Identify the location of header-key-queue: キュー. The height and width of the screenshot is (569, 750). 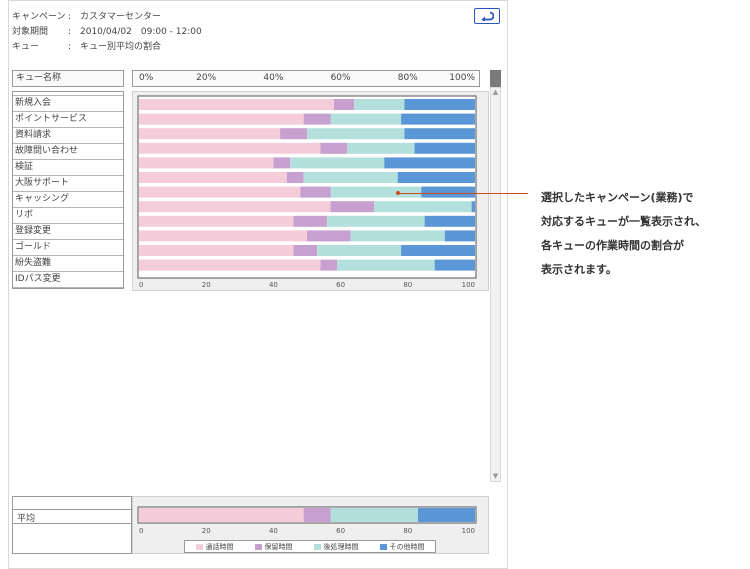
(26, 47).